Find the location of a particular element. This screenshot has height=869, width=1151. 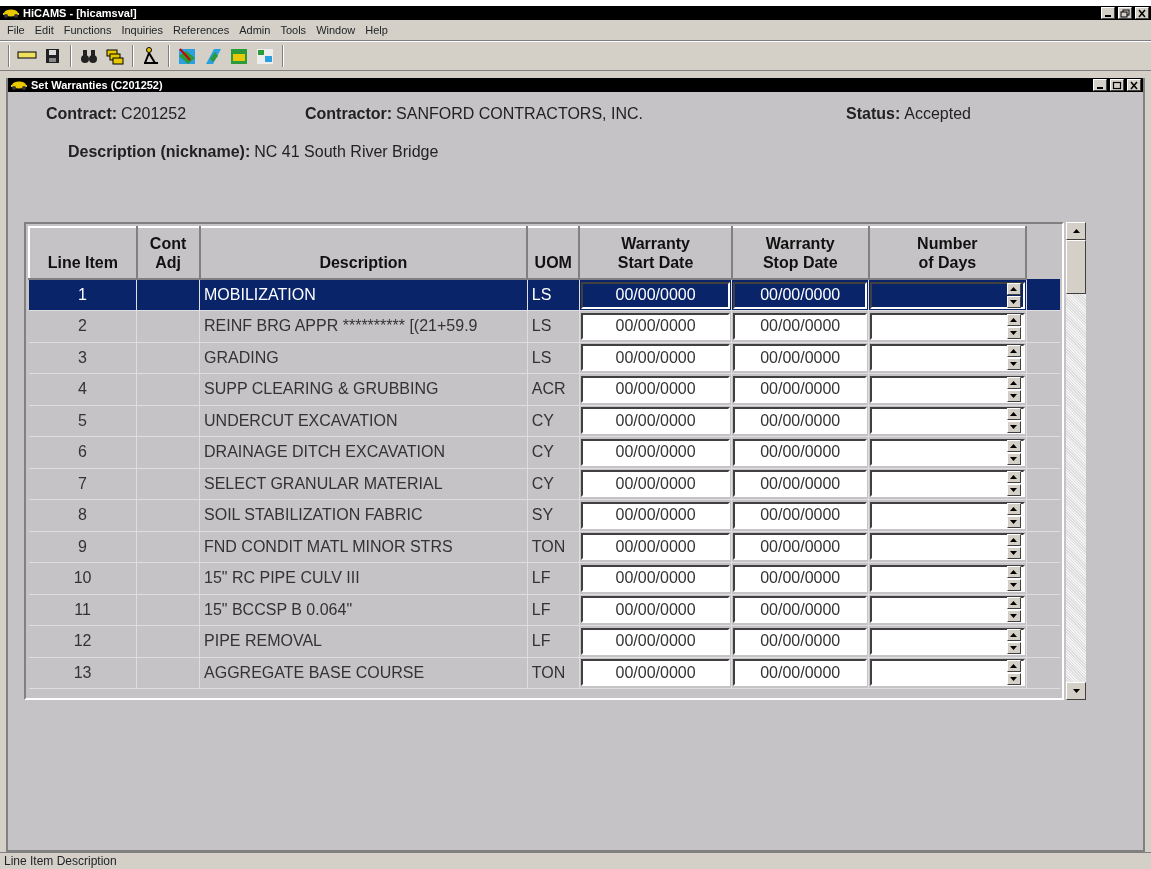

menu-item: Window is located at coordinates (336, 30).